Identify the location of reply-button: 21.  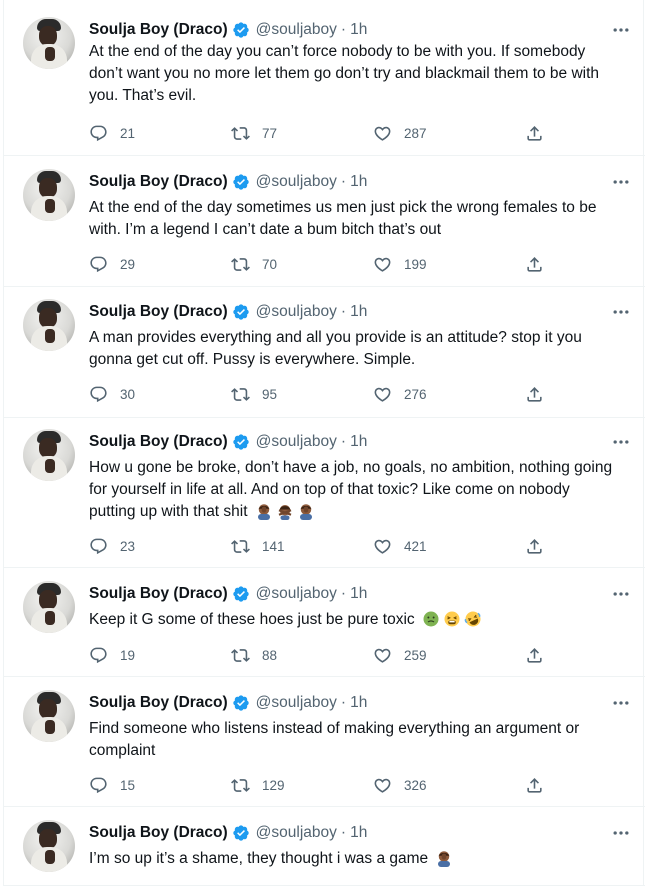
(112, 133).